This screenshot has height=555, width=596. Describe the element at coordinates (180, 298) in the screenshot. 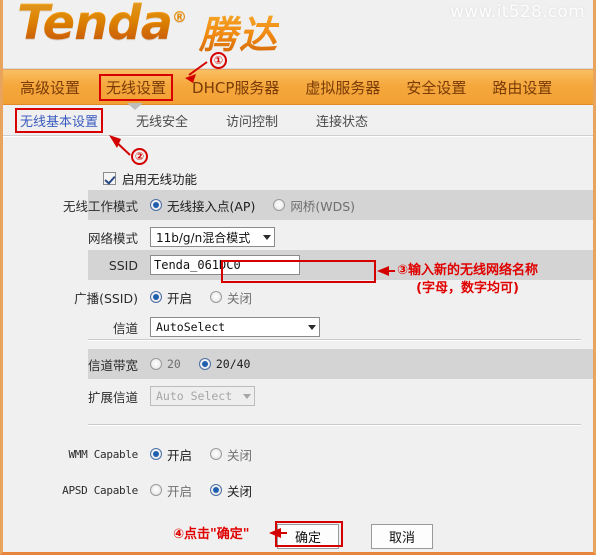

I see `broadcast-ssid-option-on-label: 开启` at that location.